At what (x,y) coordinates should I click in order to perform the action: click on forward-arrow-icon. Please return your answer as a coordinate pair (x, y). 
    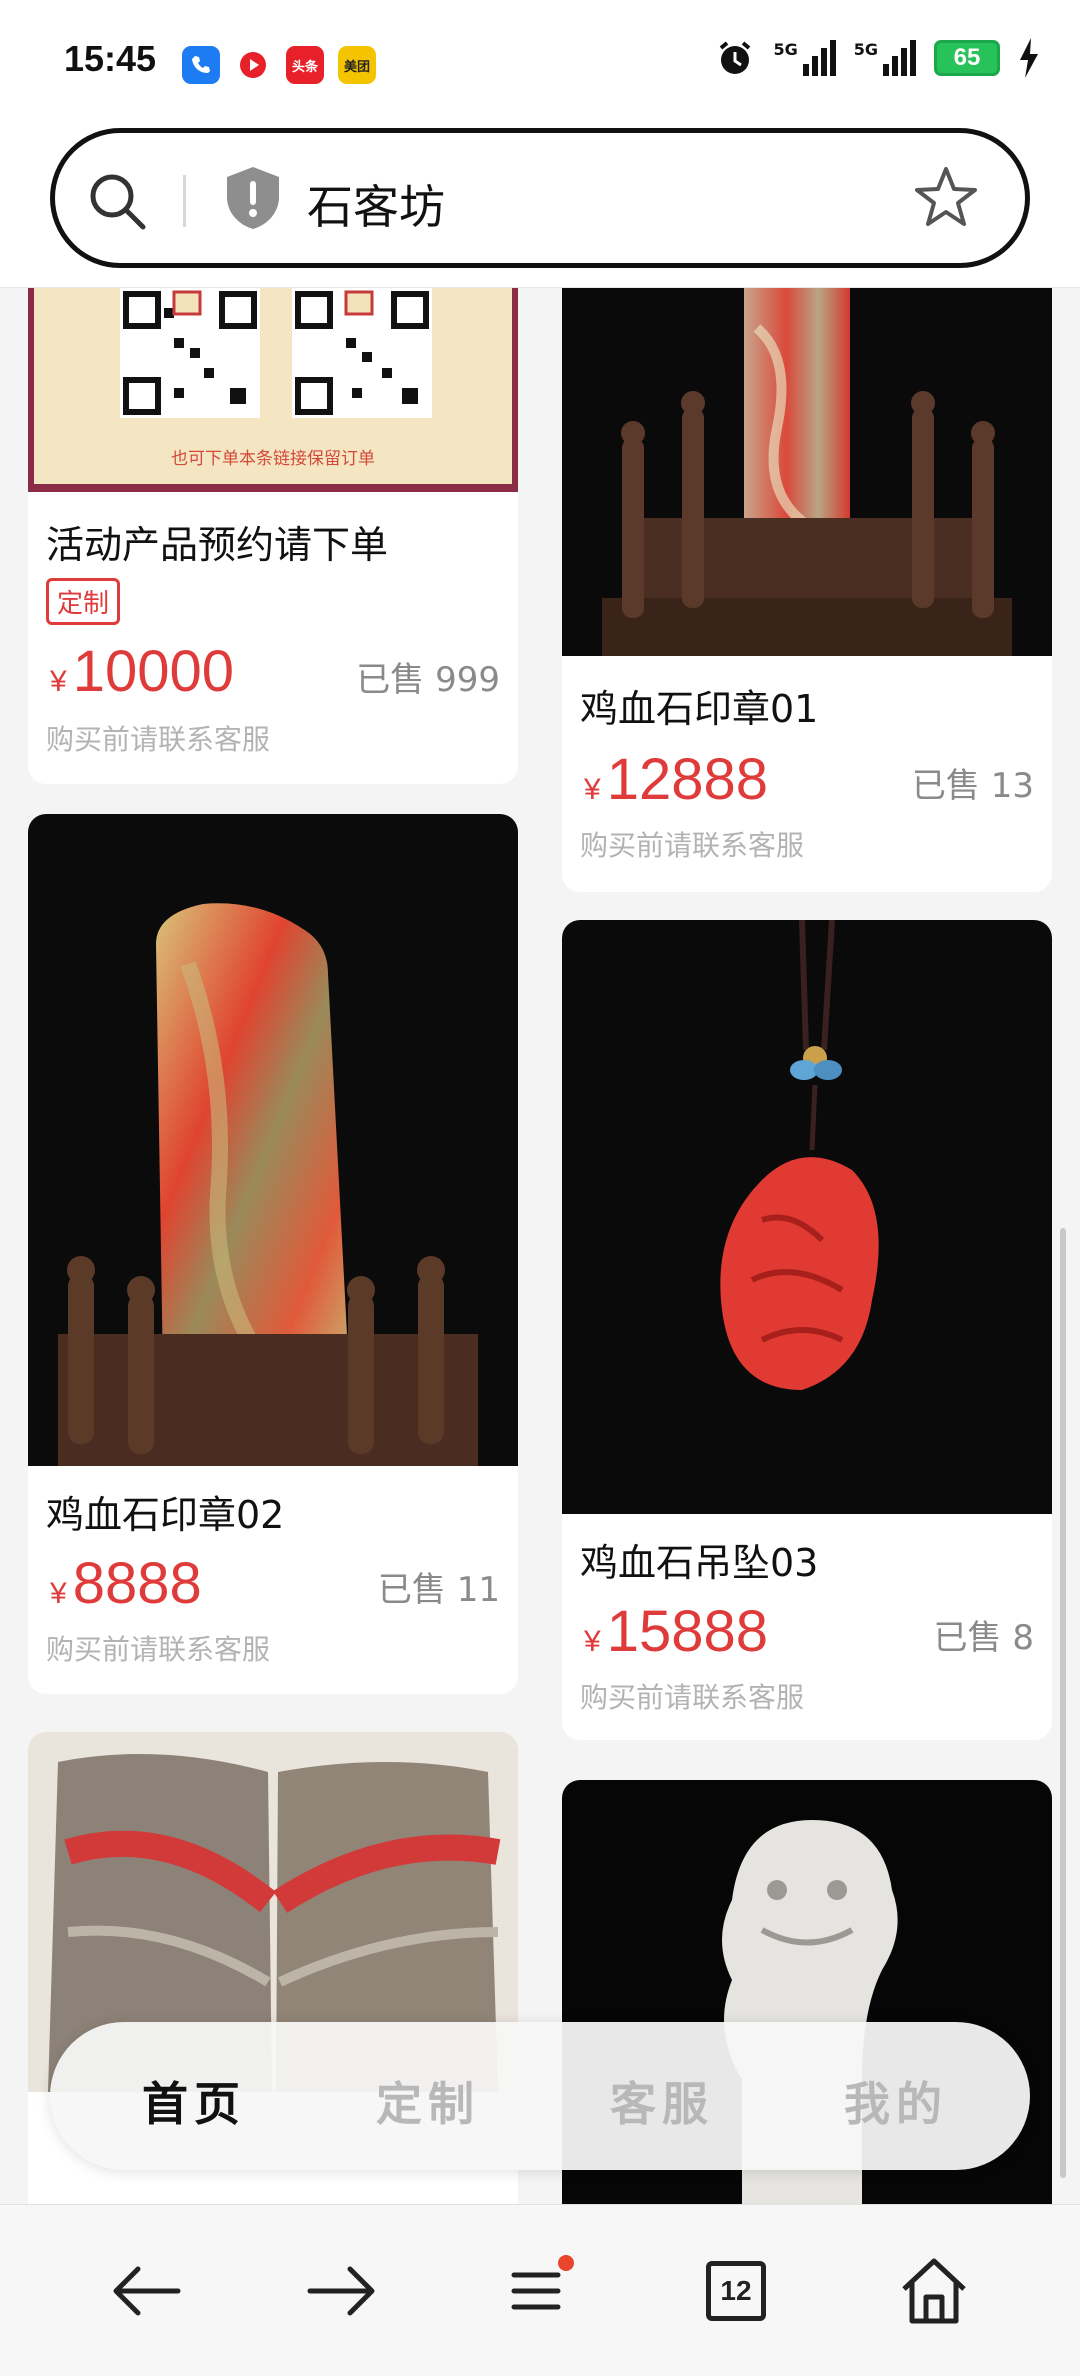
    Looking at the image, I should click on (342, 2291).